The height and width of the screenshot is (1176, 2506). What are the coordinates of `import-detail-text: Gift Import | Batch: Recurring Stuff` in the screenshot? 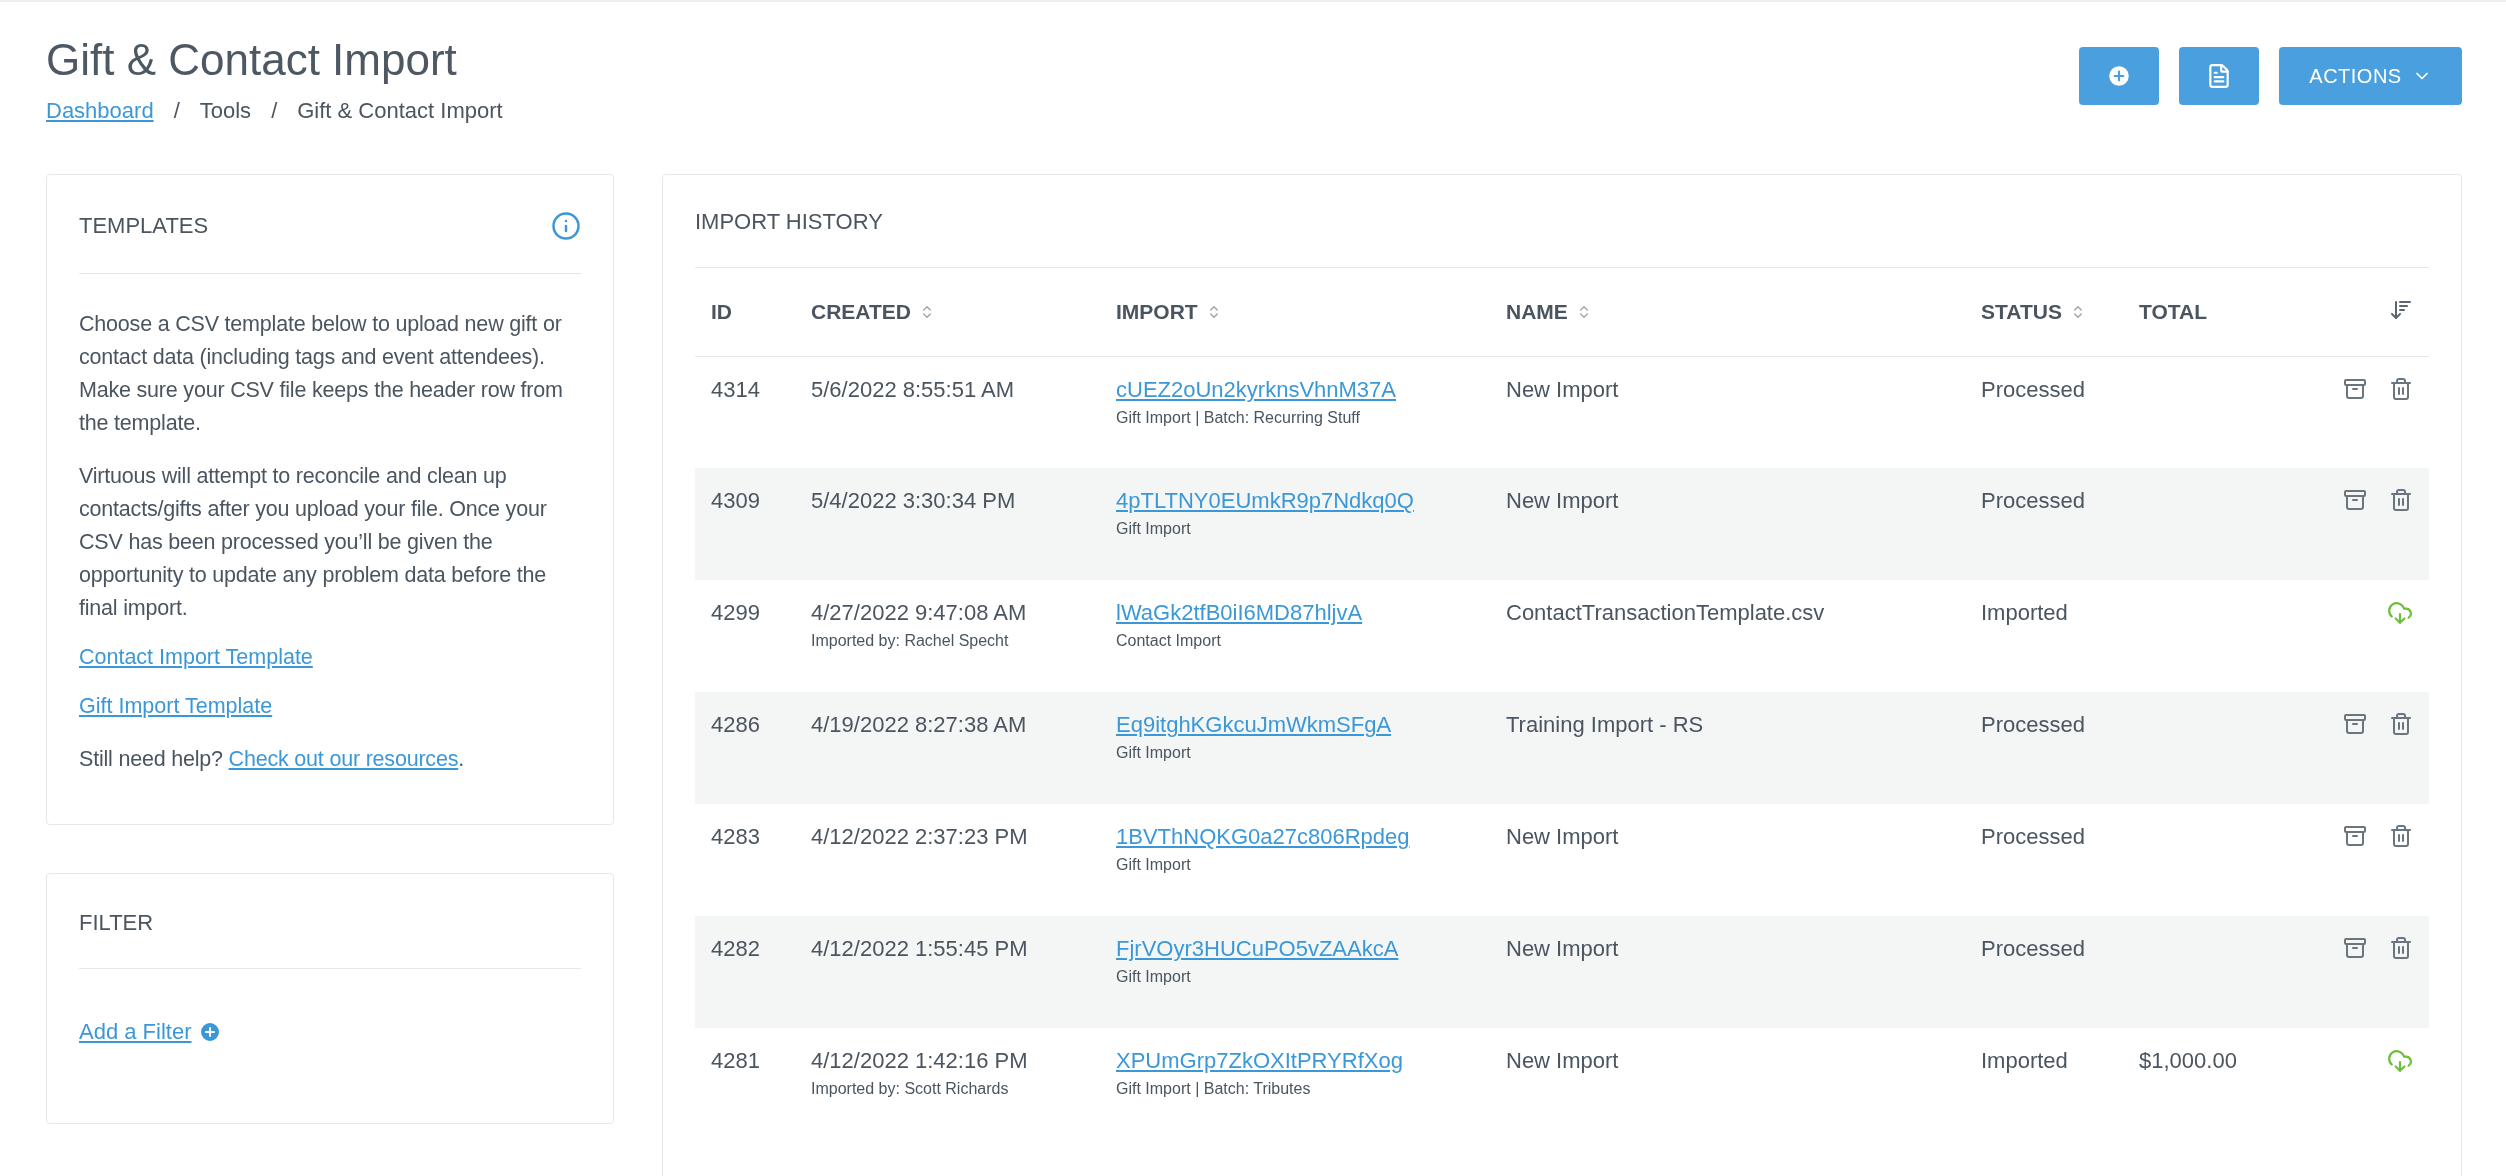 It's located at (1238, 417).